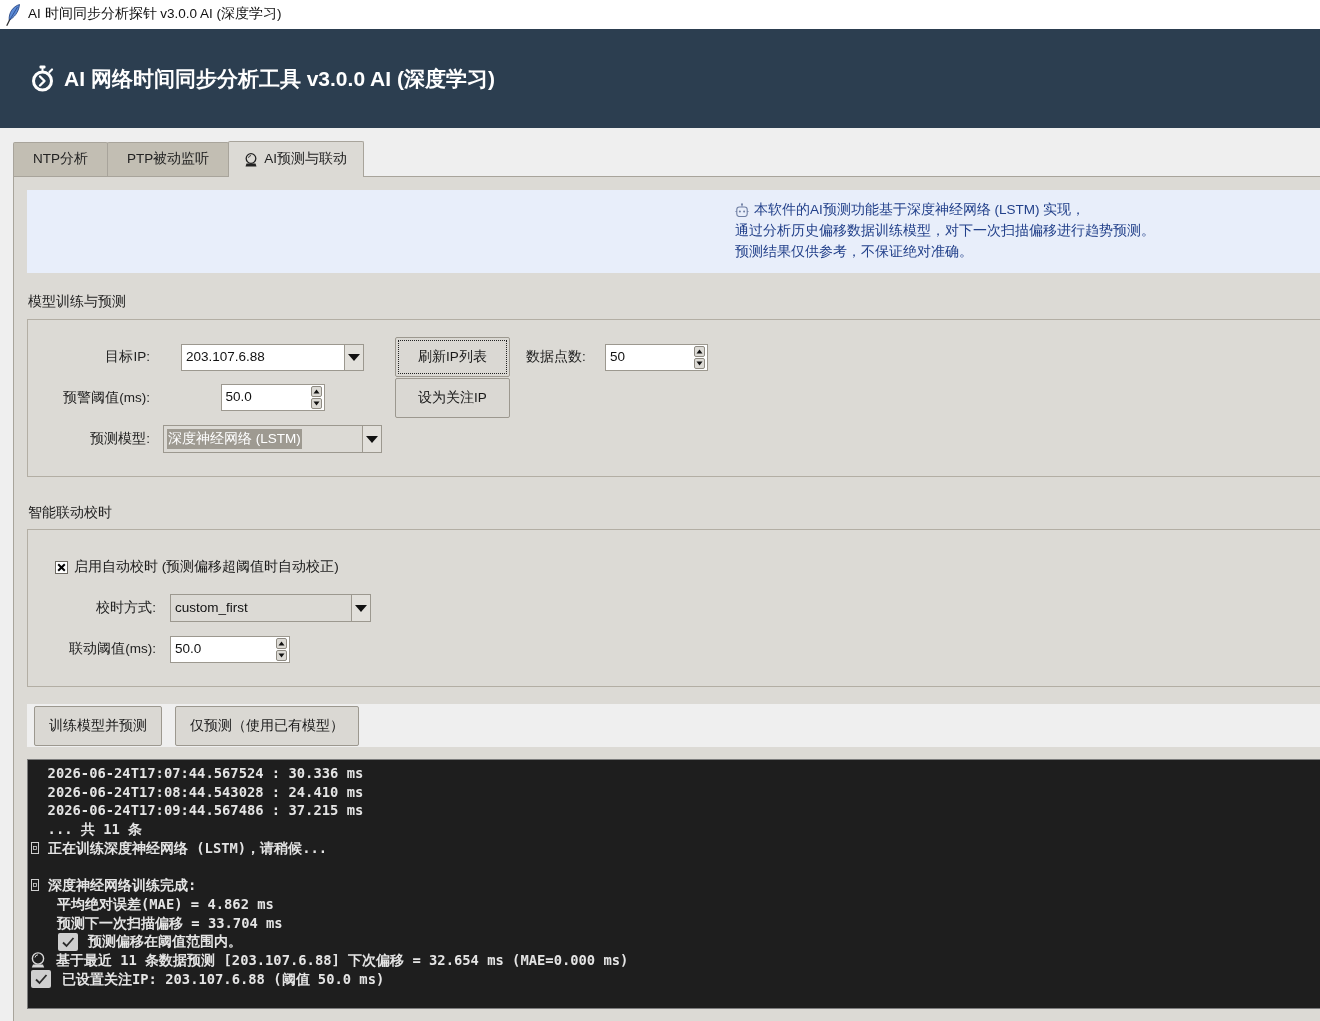 The width and height of the screenshot is (1320, 1021). Describe the element at coordinates (77, 302) in the screenshot. I see `section-title: 模型训练与预测` at that location.